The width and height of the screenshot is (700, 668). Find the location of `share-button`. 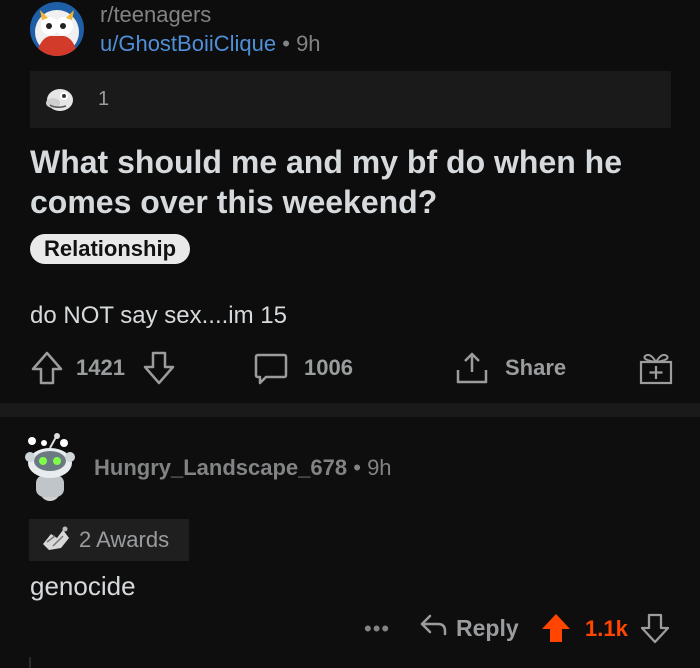

share-button is located at coordinates (472, 368).